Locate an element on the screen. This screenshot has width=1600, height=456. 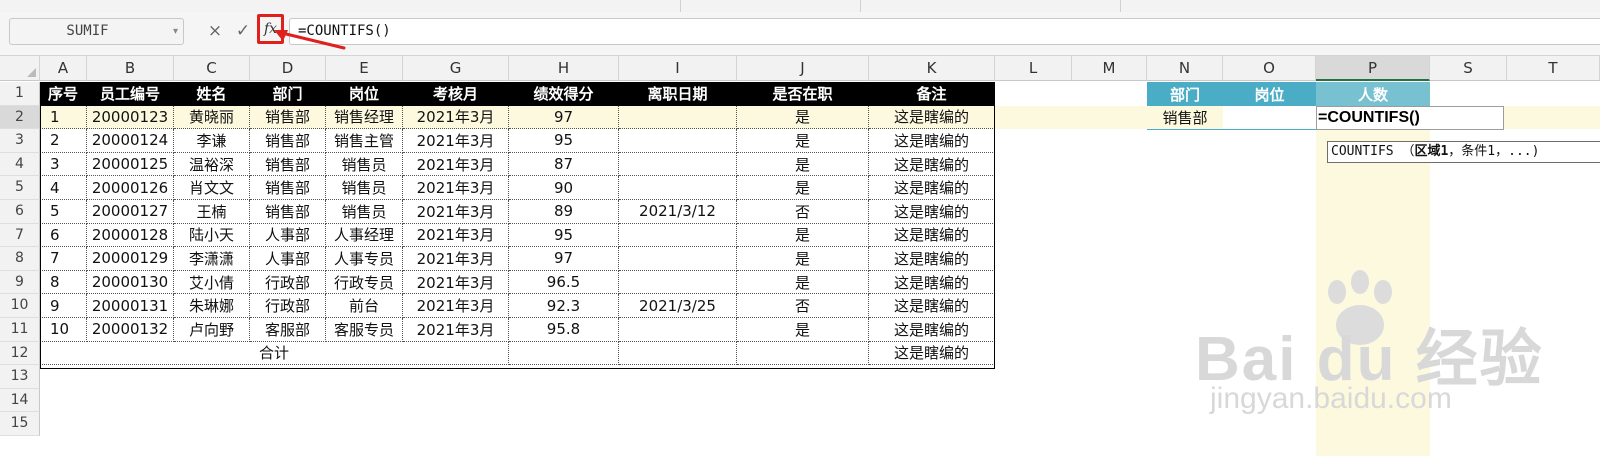
table-cell: 10 is located at coordinates (63, 330).